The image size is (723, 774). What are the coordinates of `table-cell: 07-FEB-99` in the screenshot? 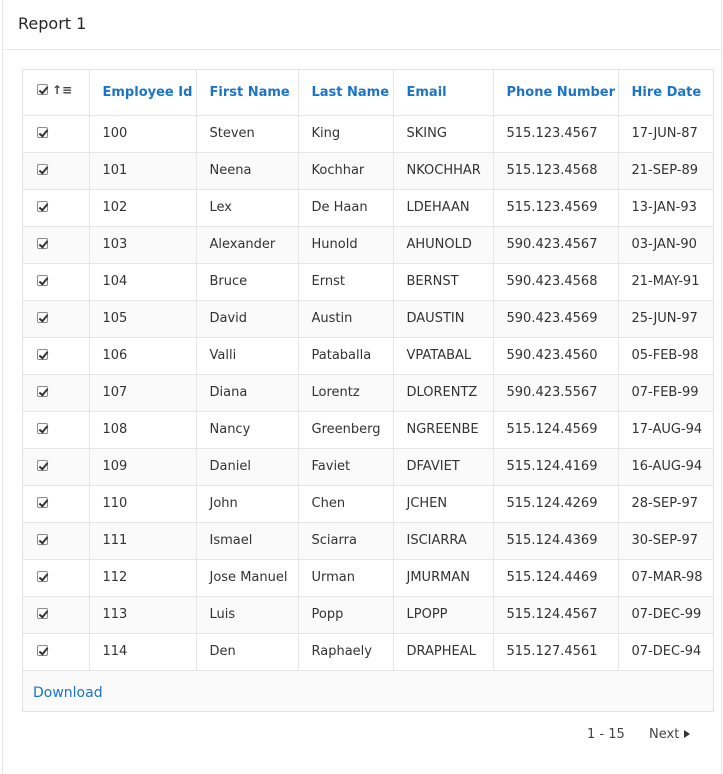 It's located at (665, 393).